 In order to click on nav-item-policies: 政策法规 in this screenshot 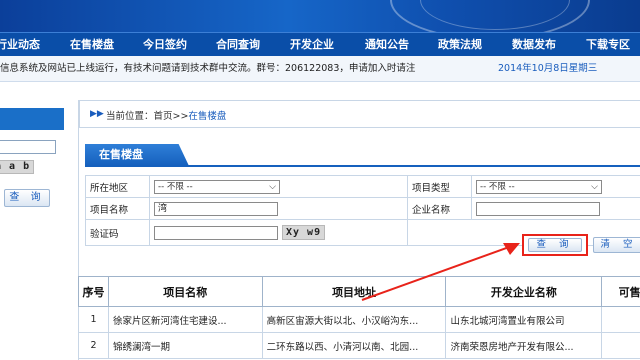, I will do `click(460, 45)`.